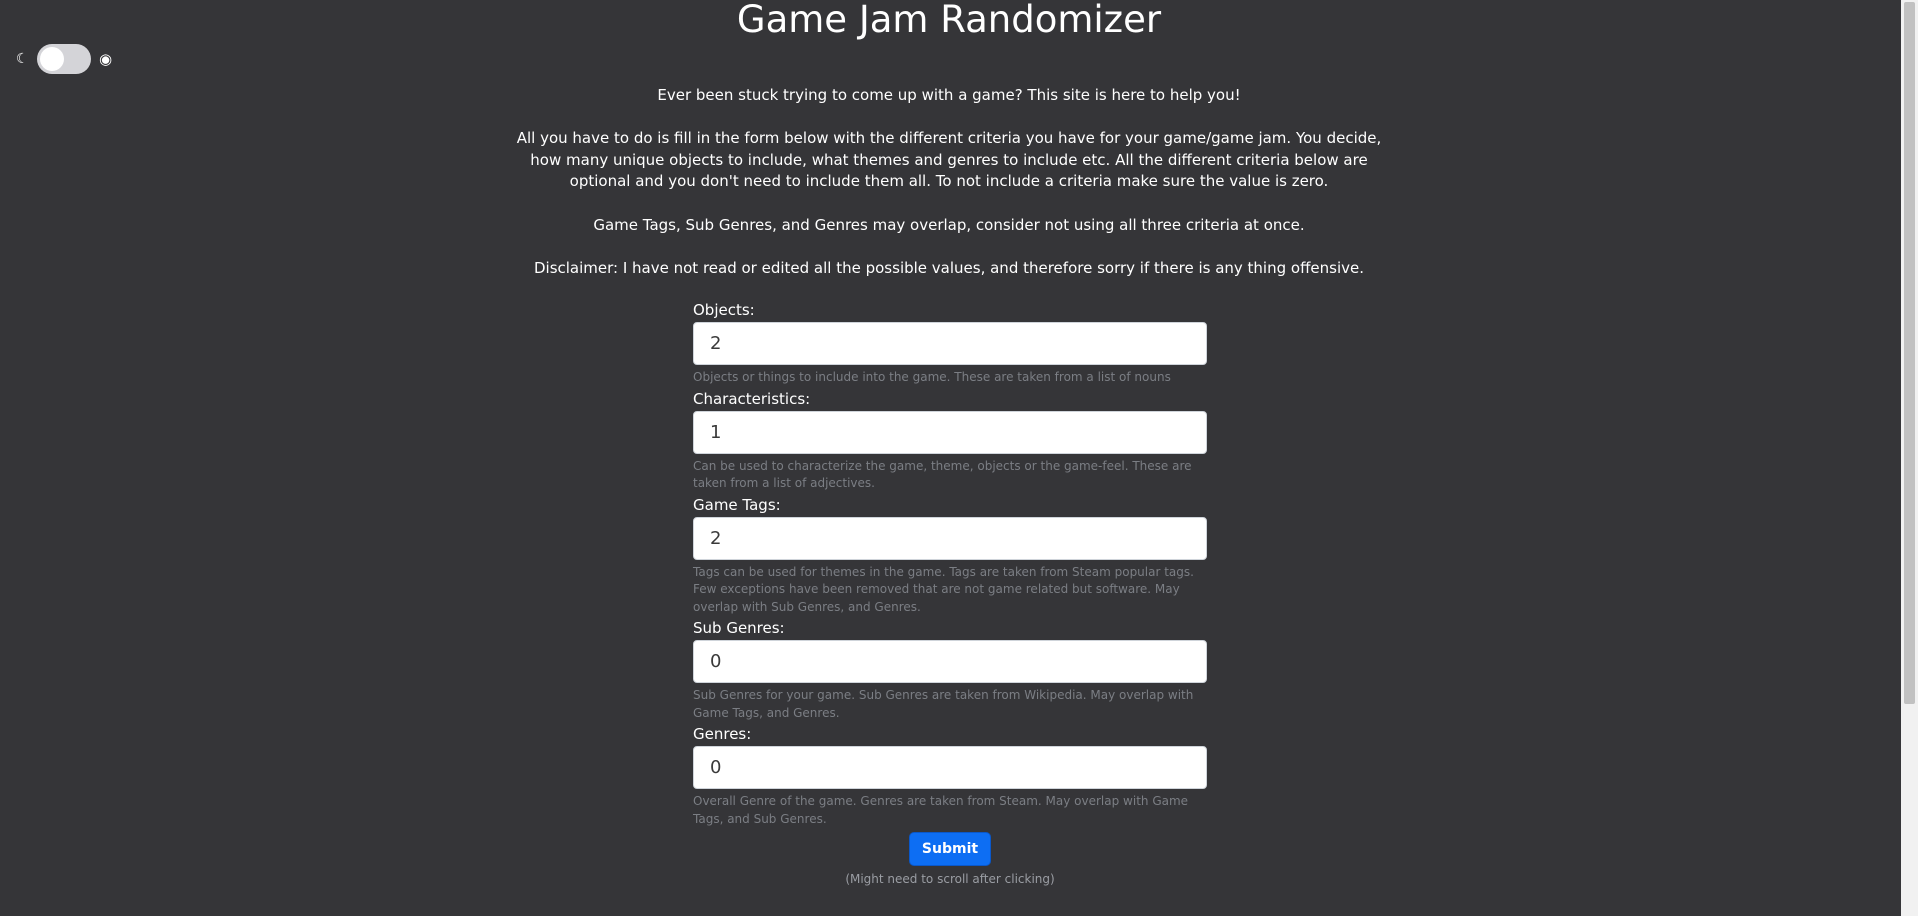  I want to click on moon-icon: ☾, so click(22, 59).